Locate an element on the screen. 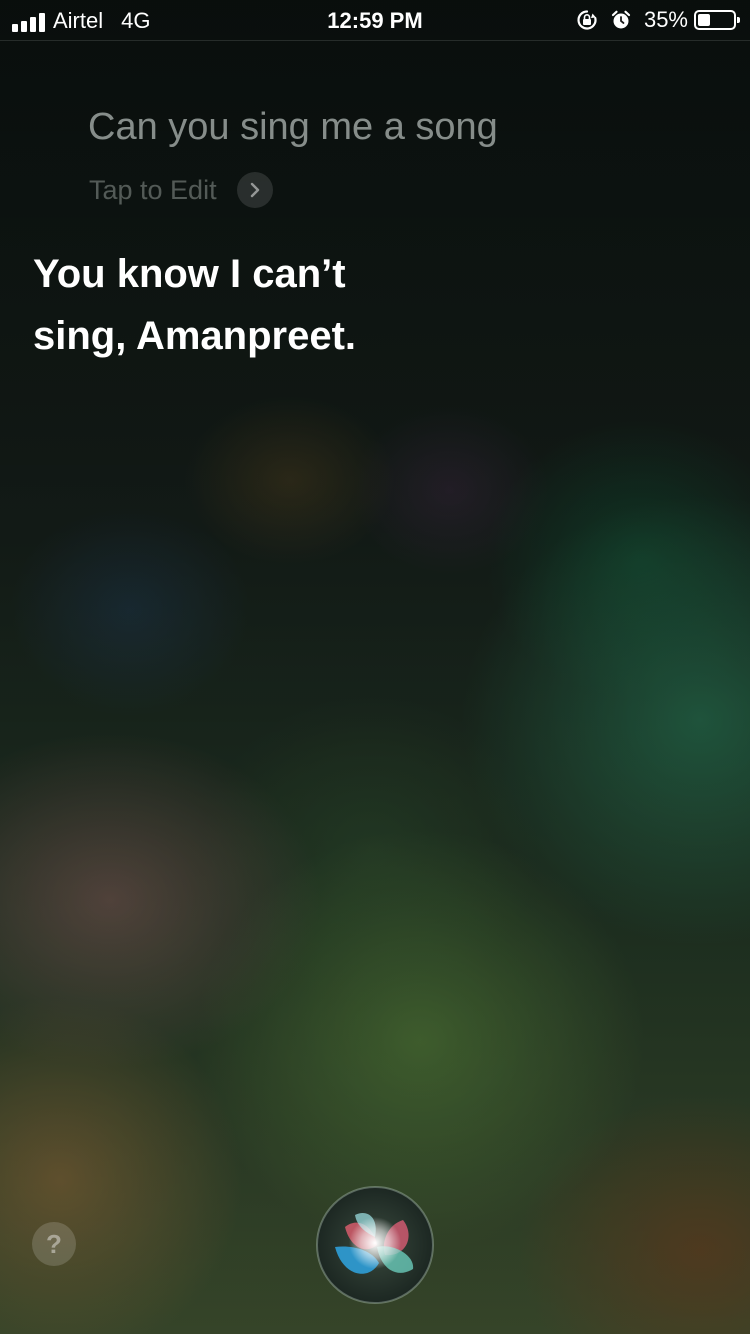 The height and width of the screenshot is (1334, 750). siri-query-text: Can you sing me a song is located at coordinates (293, 127).